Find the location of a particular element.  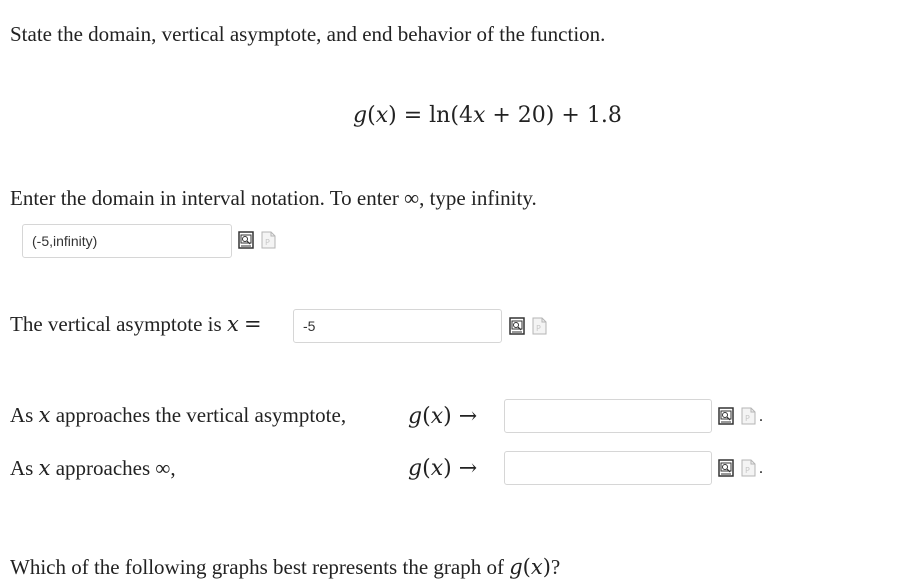

end-behavior-row2-label: As x approaches ∞, is located at coordinates (93, 468).